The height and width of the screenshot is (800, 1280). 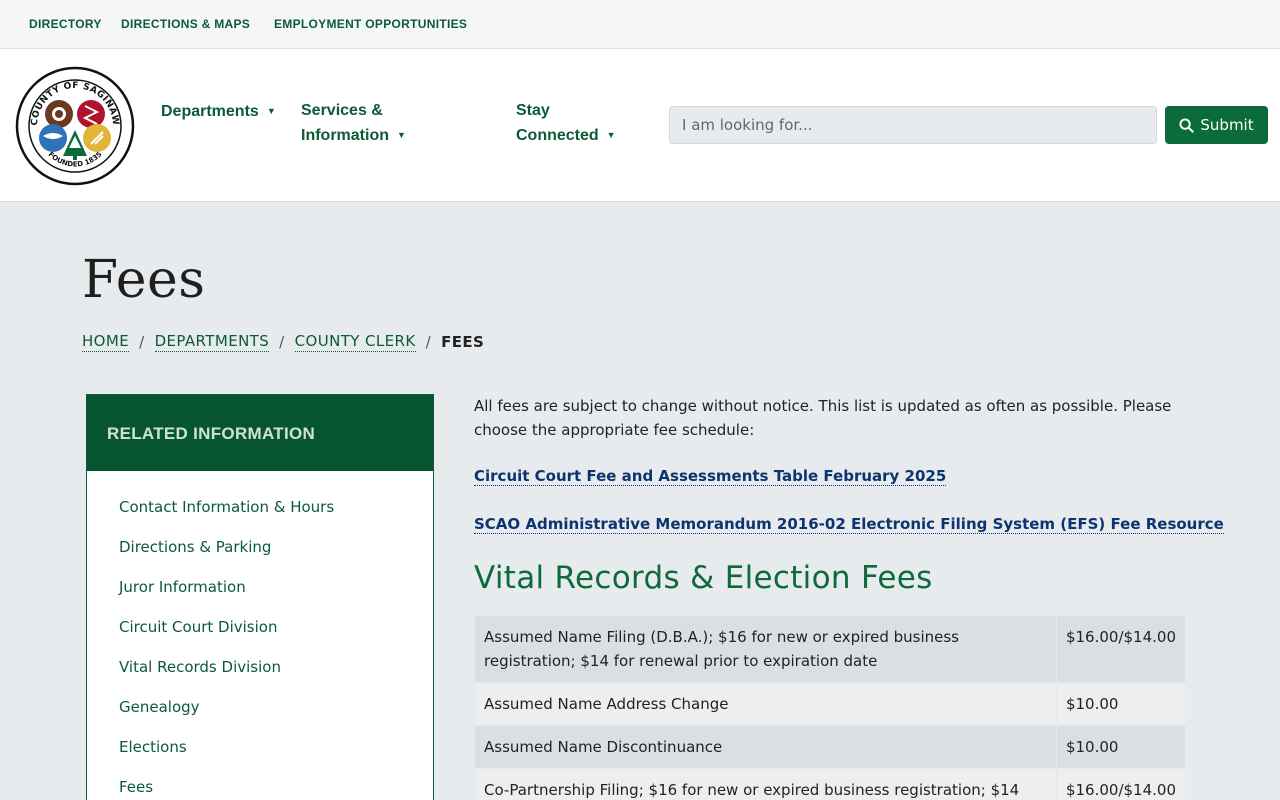 I want to click on page-title: Fees, so click(x=144, y=280).